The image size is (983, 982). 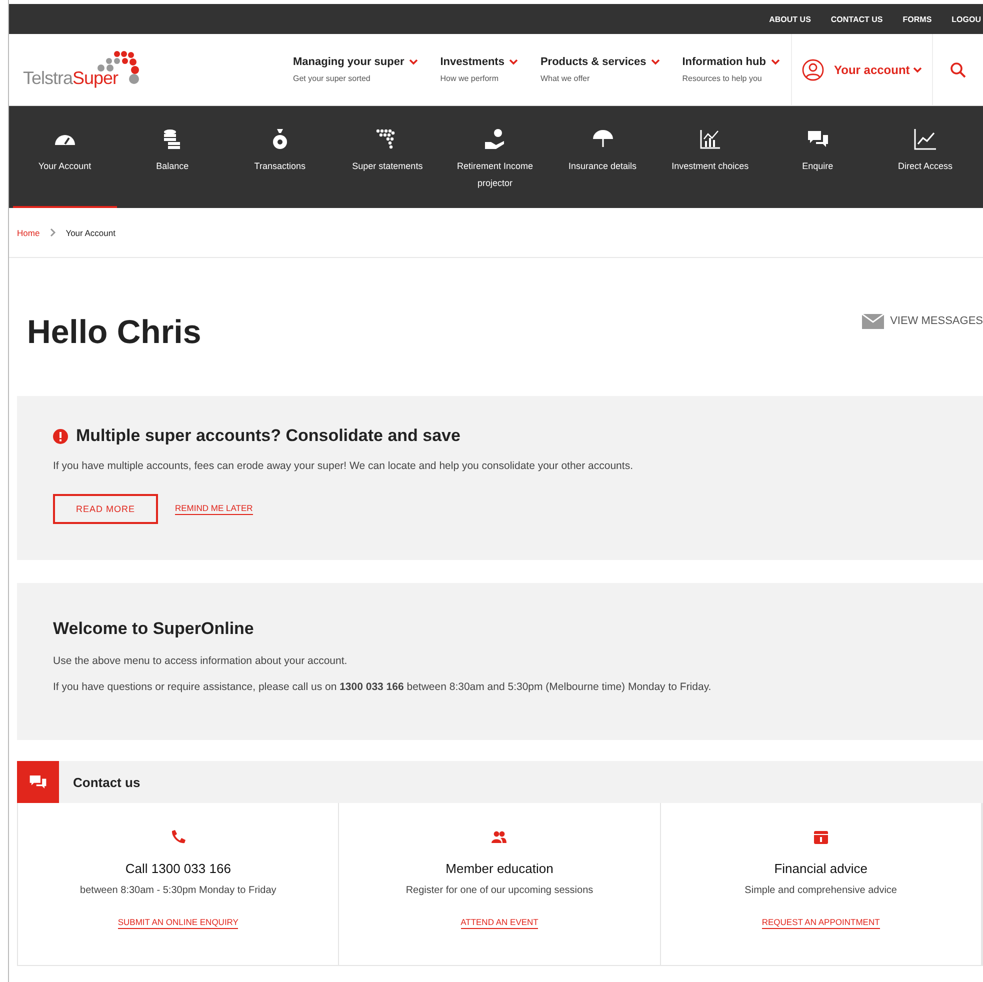 What do you see at coordinates (710, 157) in the screenshot?
I see `section-nav-tab: Investment choices` at bounding box center [710, 157].